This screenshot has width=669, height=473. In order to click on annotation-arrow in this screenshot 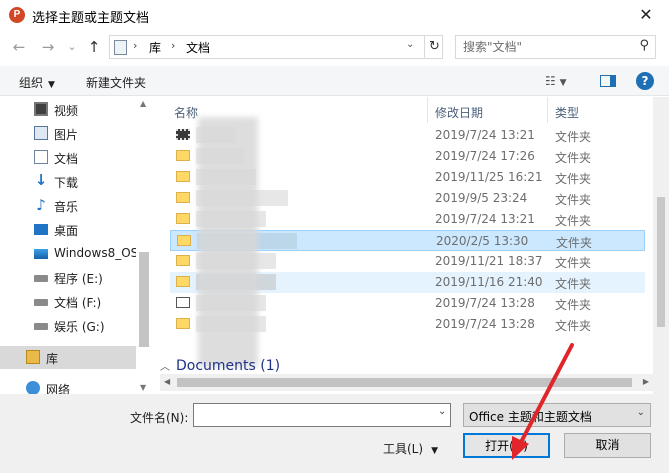, I will do `click(543, 401)`.